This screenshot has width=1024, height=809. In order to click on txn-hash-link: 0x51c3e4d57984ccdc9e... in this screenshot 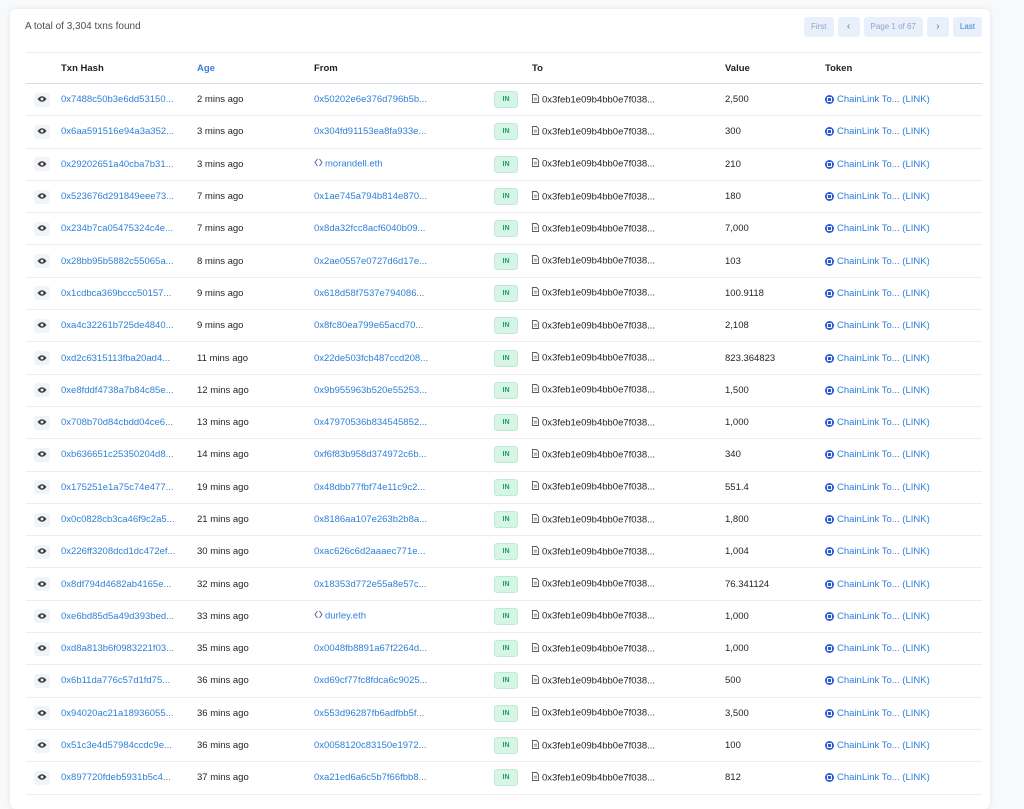, I will do `click(116, 745)`.